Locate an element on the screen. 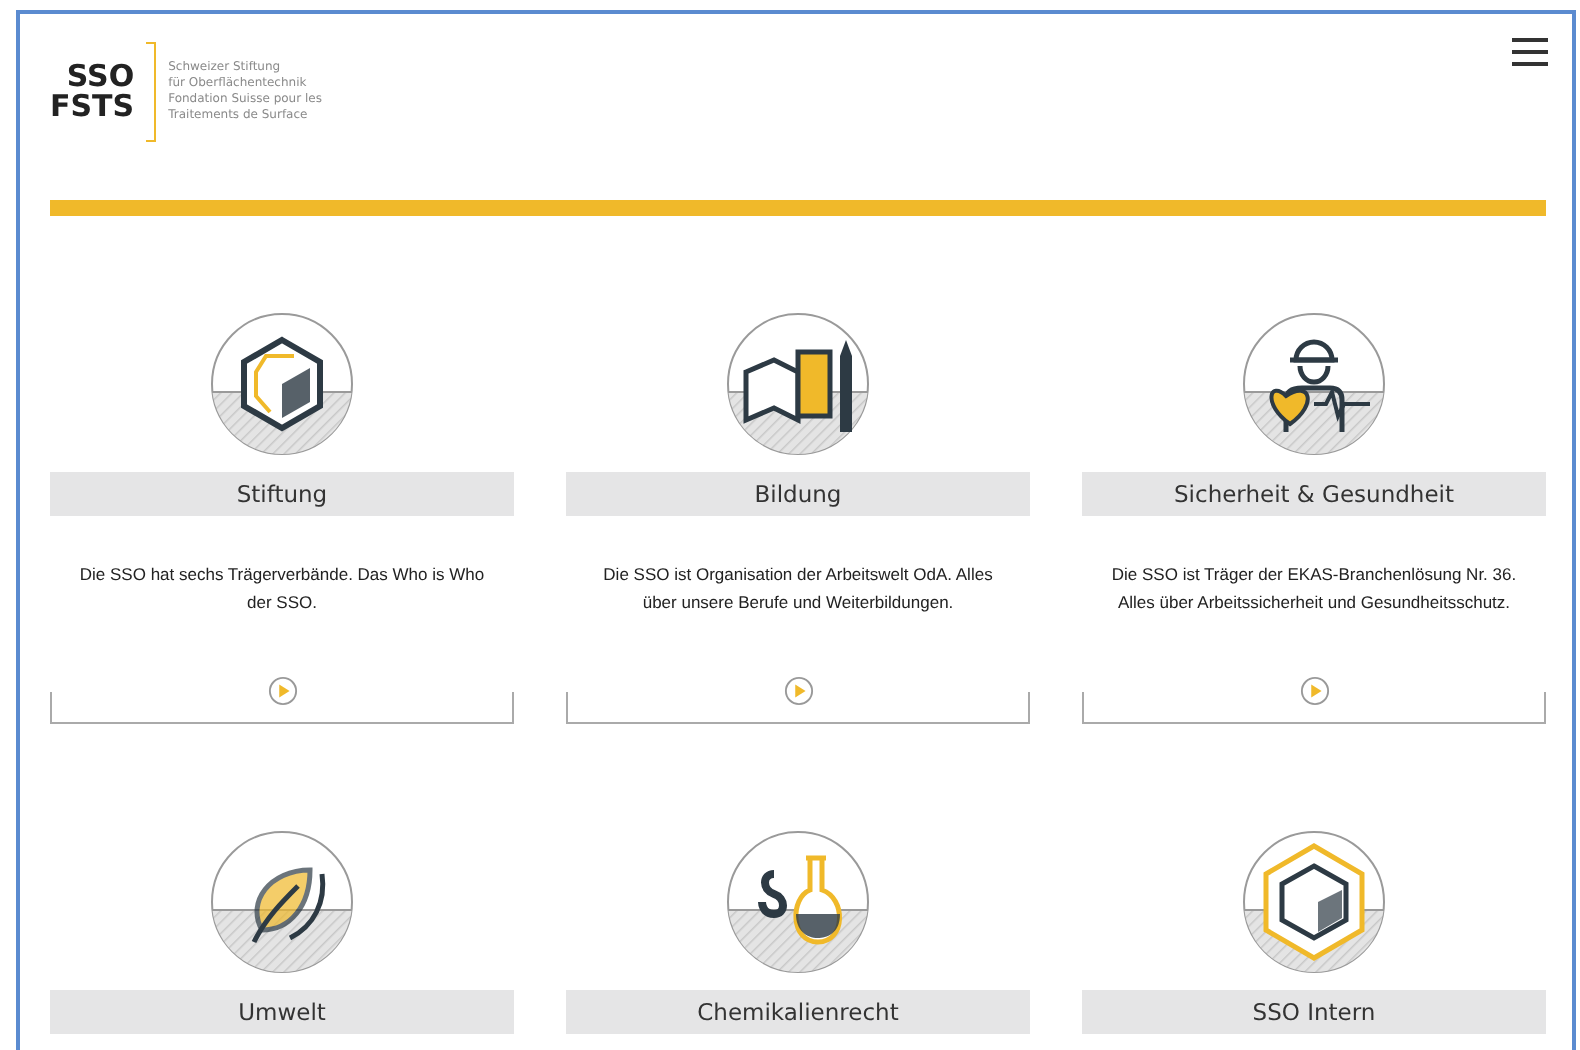 This screenshot has height=1050, width=1580. category-title: Sicherheit & Gesundheit is located at coordinates (1314, 494).